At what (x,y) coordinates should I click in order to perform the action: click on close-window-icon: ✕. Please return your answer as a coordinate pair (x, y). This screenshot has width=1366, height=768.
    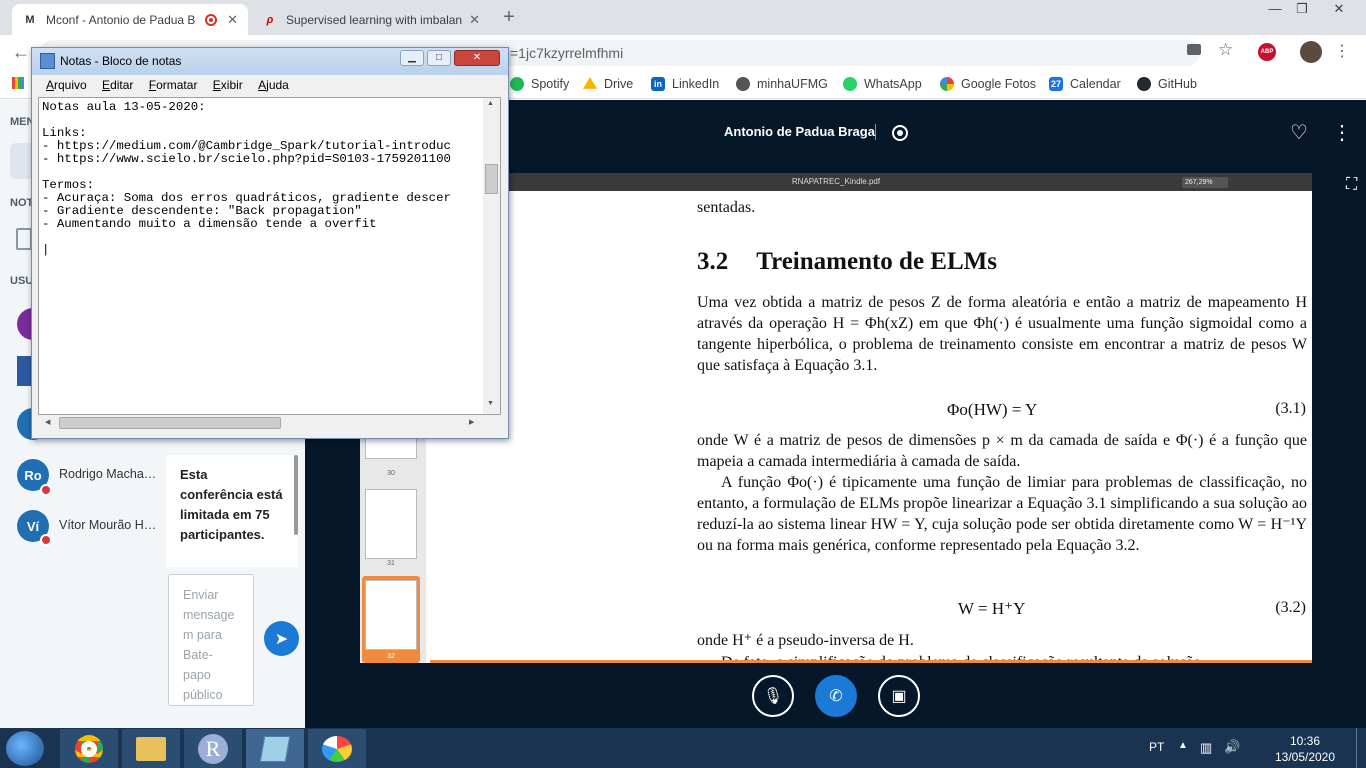
    Looking at the image, I should click on (1339, 9).